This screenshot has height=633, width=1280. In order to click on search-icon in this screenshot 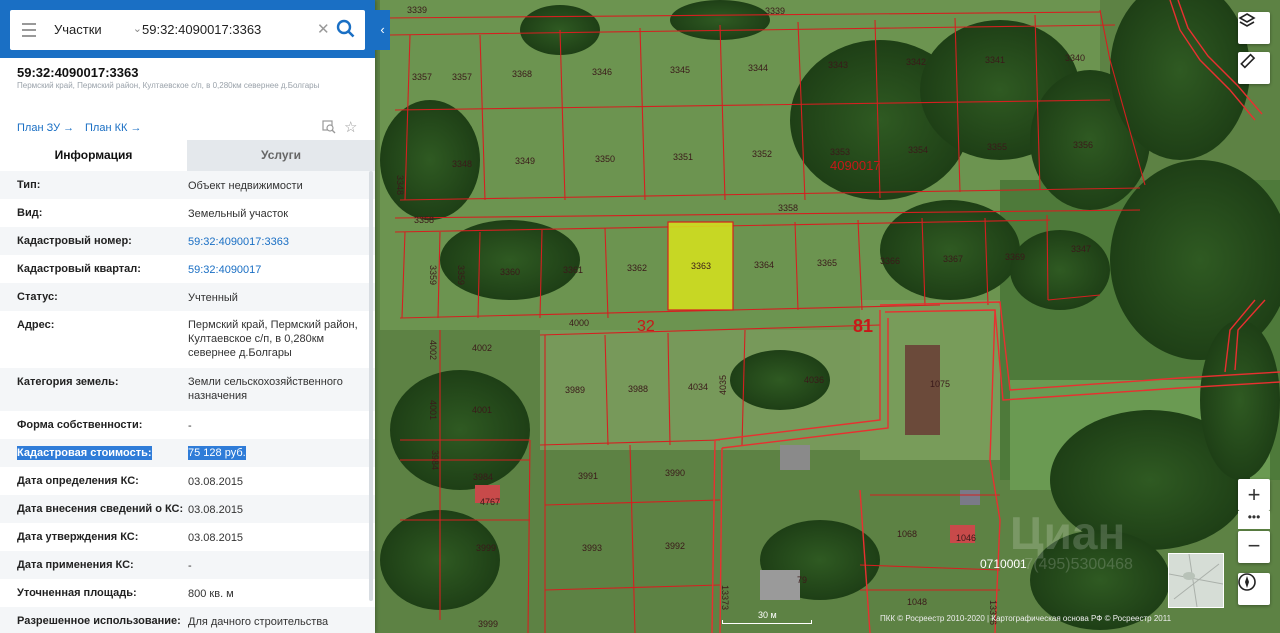, I will do `click(346, 29)`.